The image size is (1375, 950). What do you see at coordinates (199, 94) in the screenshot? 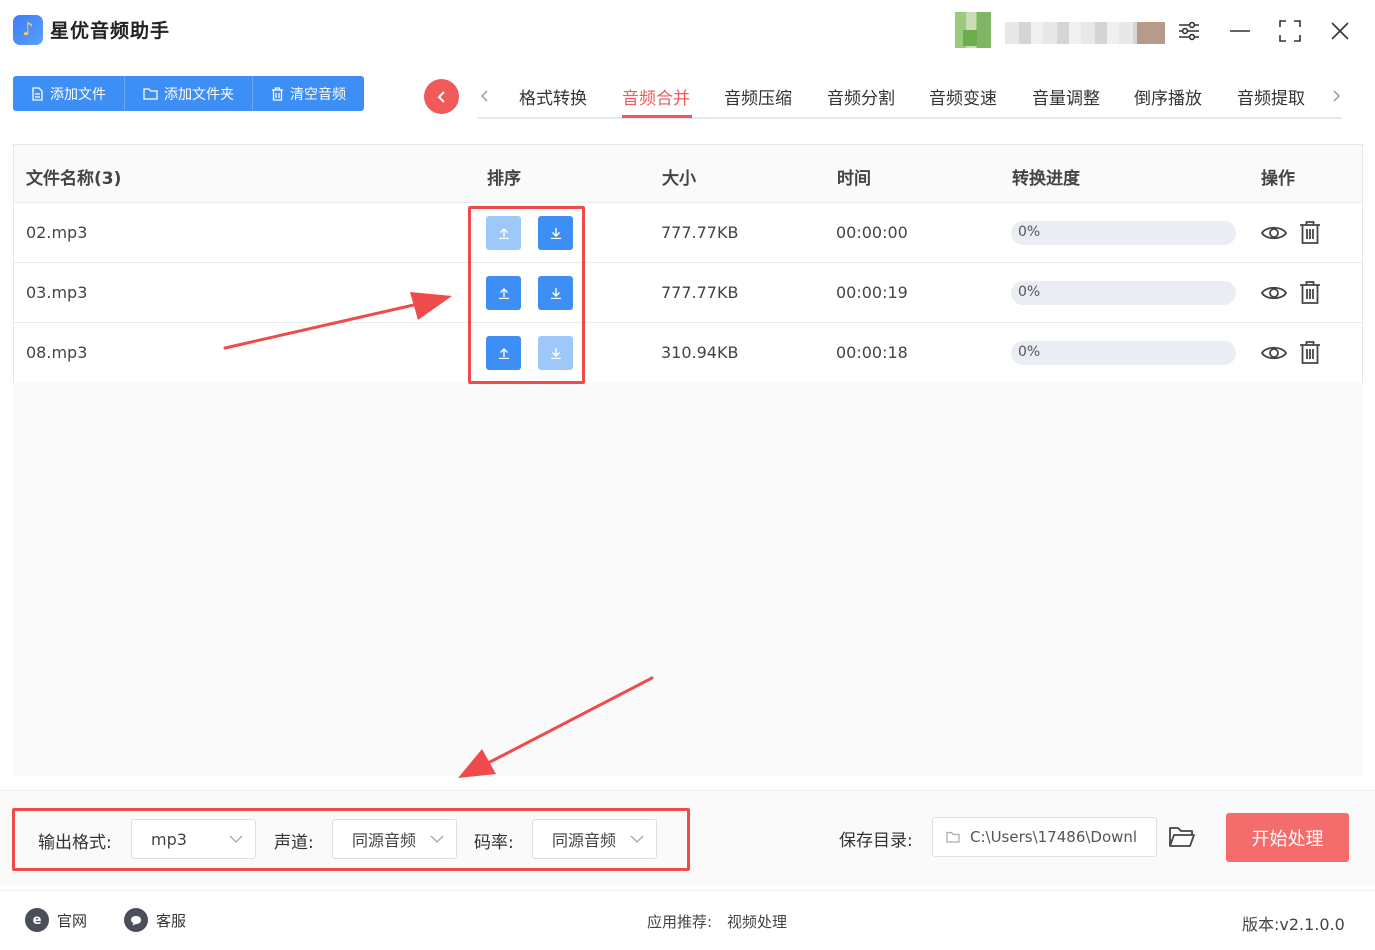
I see `add-folder-label: 添加文件夹` at bounding box center [199, 94].